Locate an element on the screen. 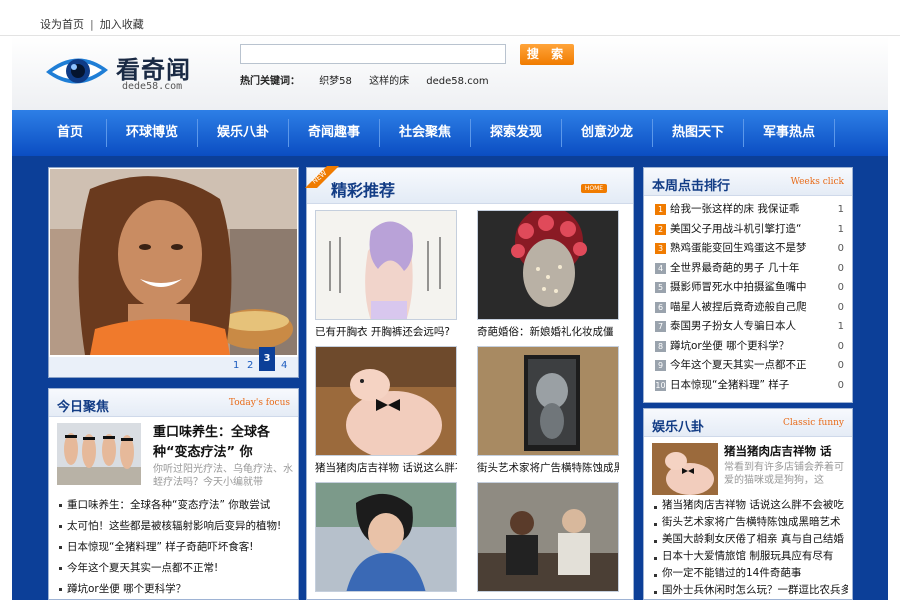 The width and height of the screenshot is (900, 600). panel-header: 娱乐八卦 Classic funny is located at coordinates (748, 423).